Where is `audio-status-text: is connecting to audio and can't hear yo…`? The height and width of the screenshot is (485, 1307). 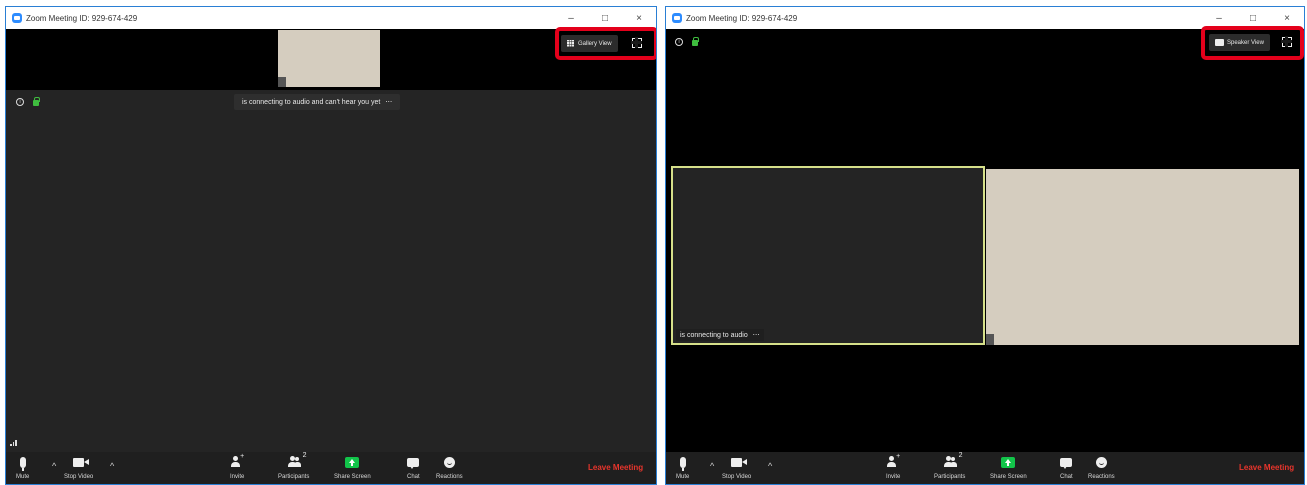 audio-status-text: is connecting to audio and can't hear yo… is located at coordinates (311, 102).